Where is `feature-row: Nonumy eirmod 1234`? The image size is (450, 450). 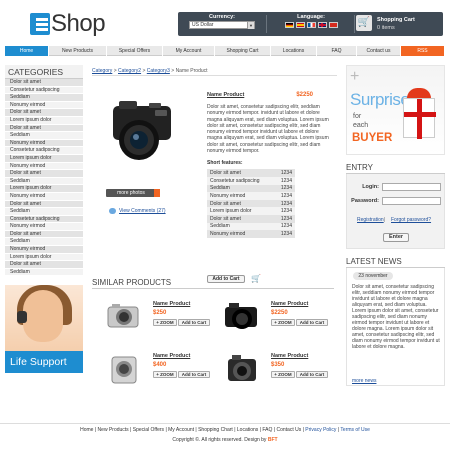 feature-row: Nonumy eirmod 1234 is located at coordinates (251, 234).